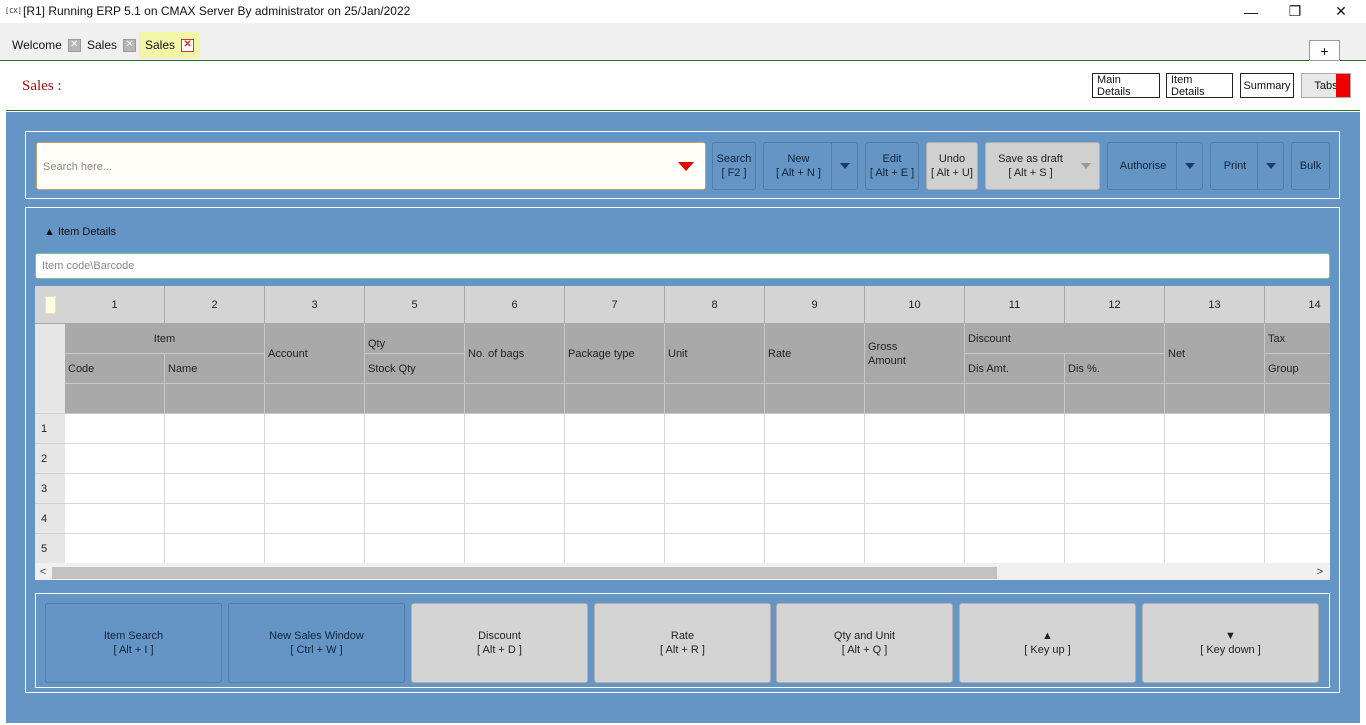 The width and height of the screenshot is (1366, 725). I want to click on column-header-rate: Rate, so click(815, 354).